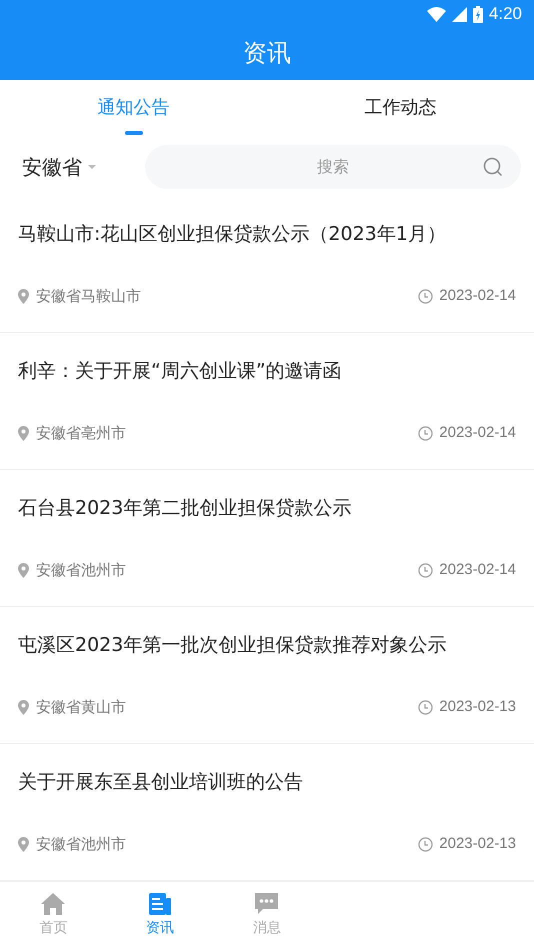 Image resolution: width=534 pixels, height=950 pixels. What do you see at coordinates (185, 509) in the screenshot?
I see `article-title: 石台县2023年第二批创业担保贷款公示` at bounding box center [185, 509].